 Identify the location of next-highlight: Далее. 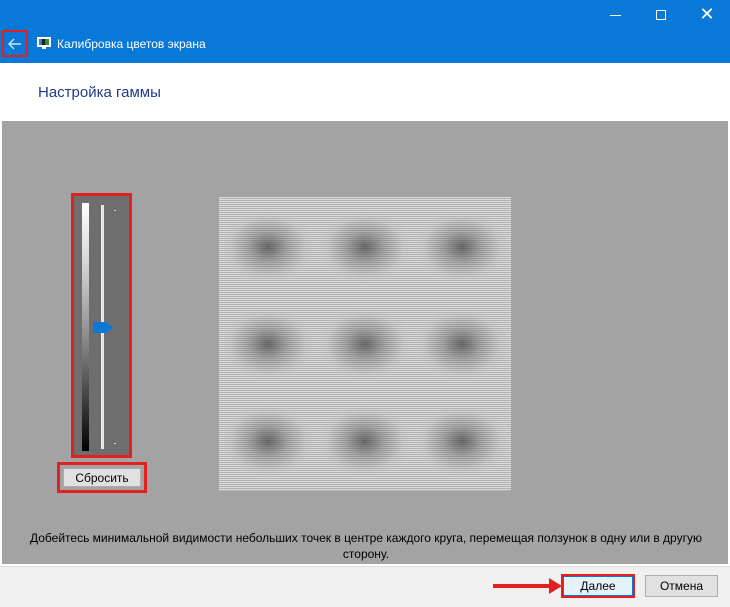
(598, 586).